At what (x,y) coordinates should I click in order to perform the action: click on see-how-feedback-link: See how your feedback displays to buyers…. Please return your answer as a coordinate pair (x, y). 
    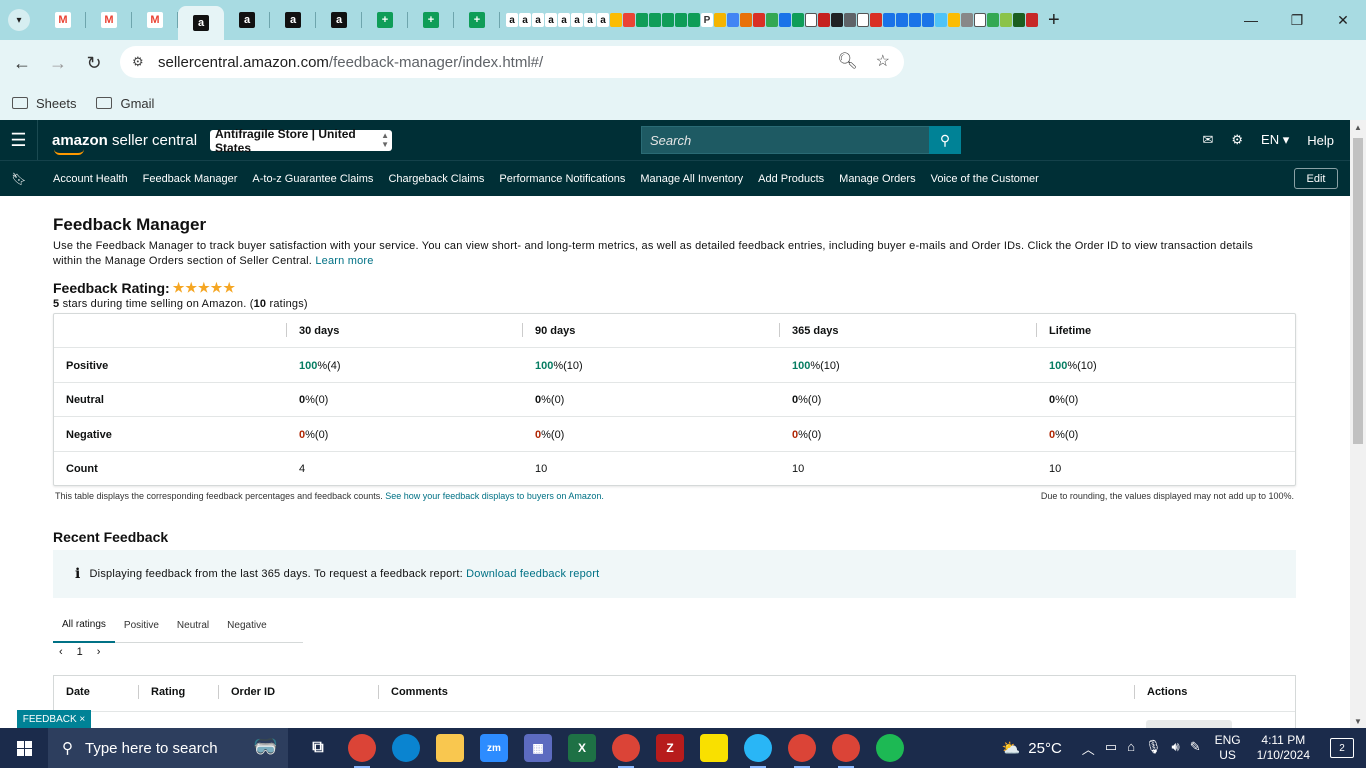
    Looking at the image, I should click on (494, 496).